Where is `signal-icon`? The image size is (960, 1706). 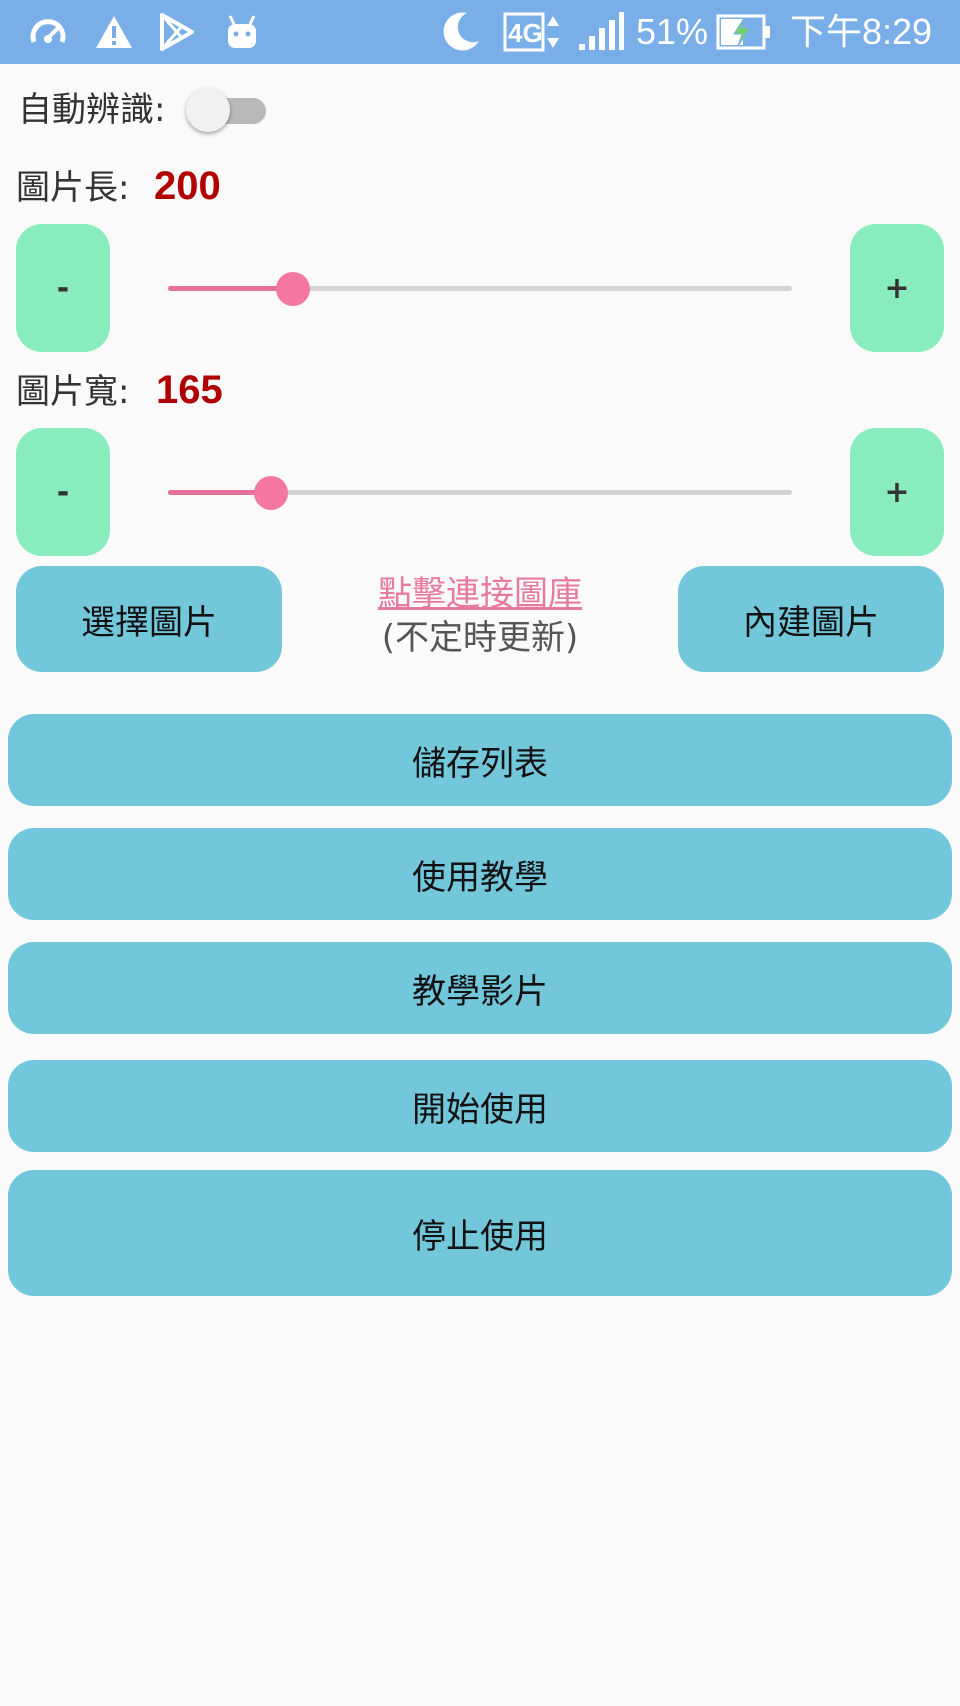
signal-icon is located at coordinates (601, 32).